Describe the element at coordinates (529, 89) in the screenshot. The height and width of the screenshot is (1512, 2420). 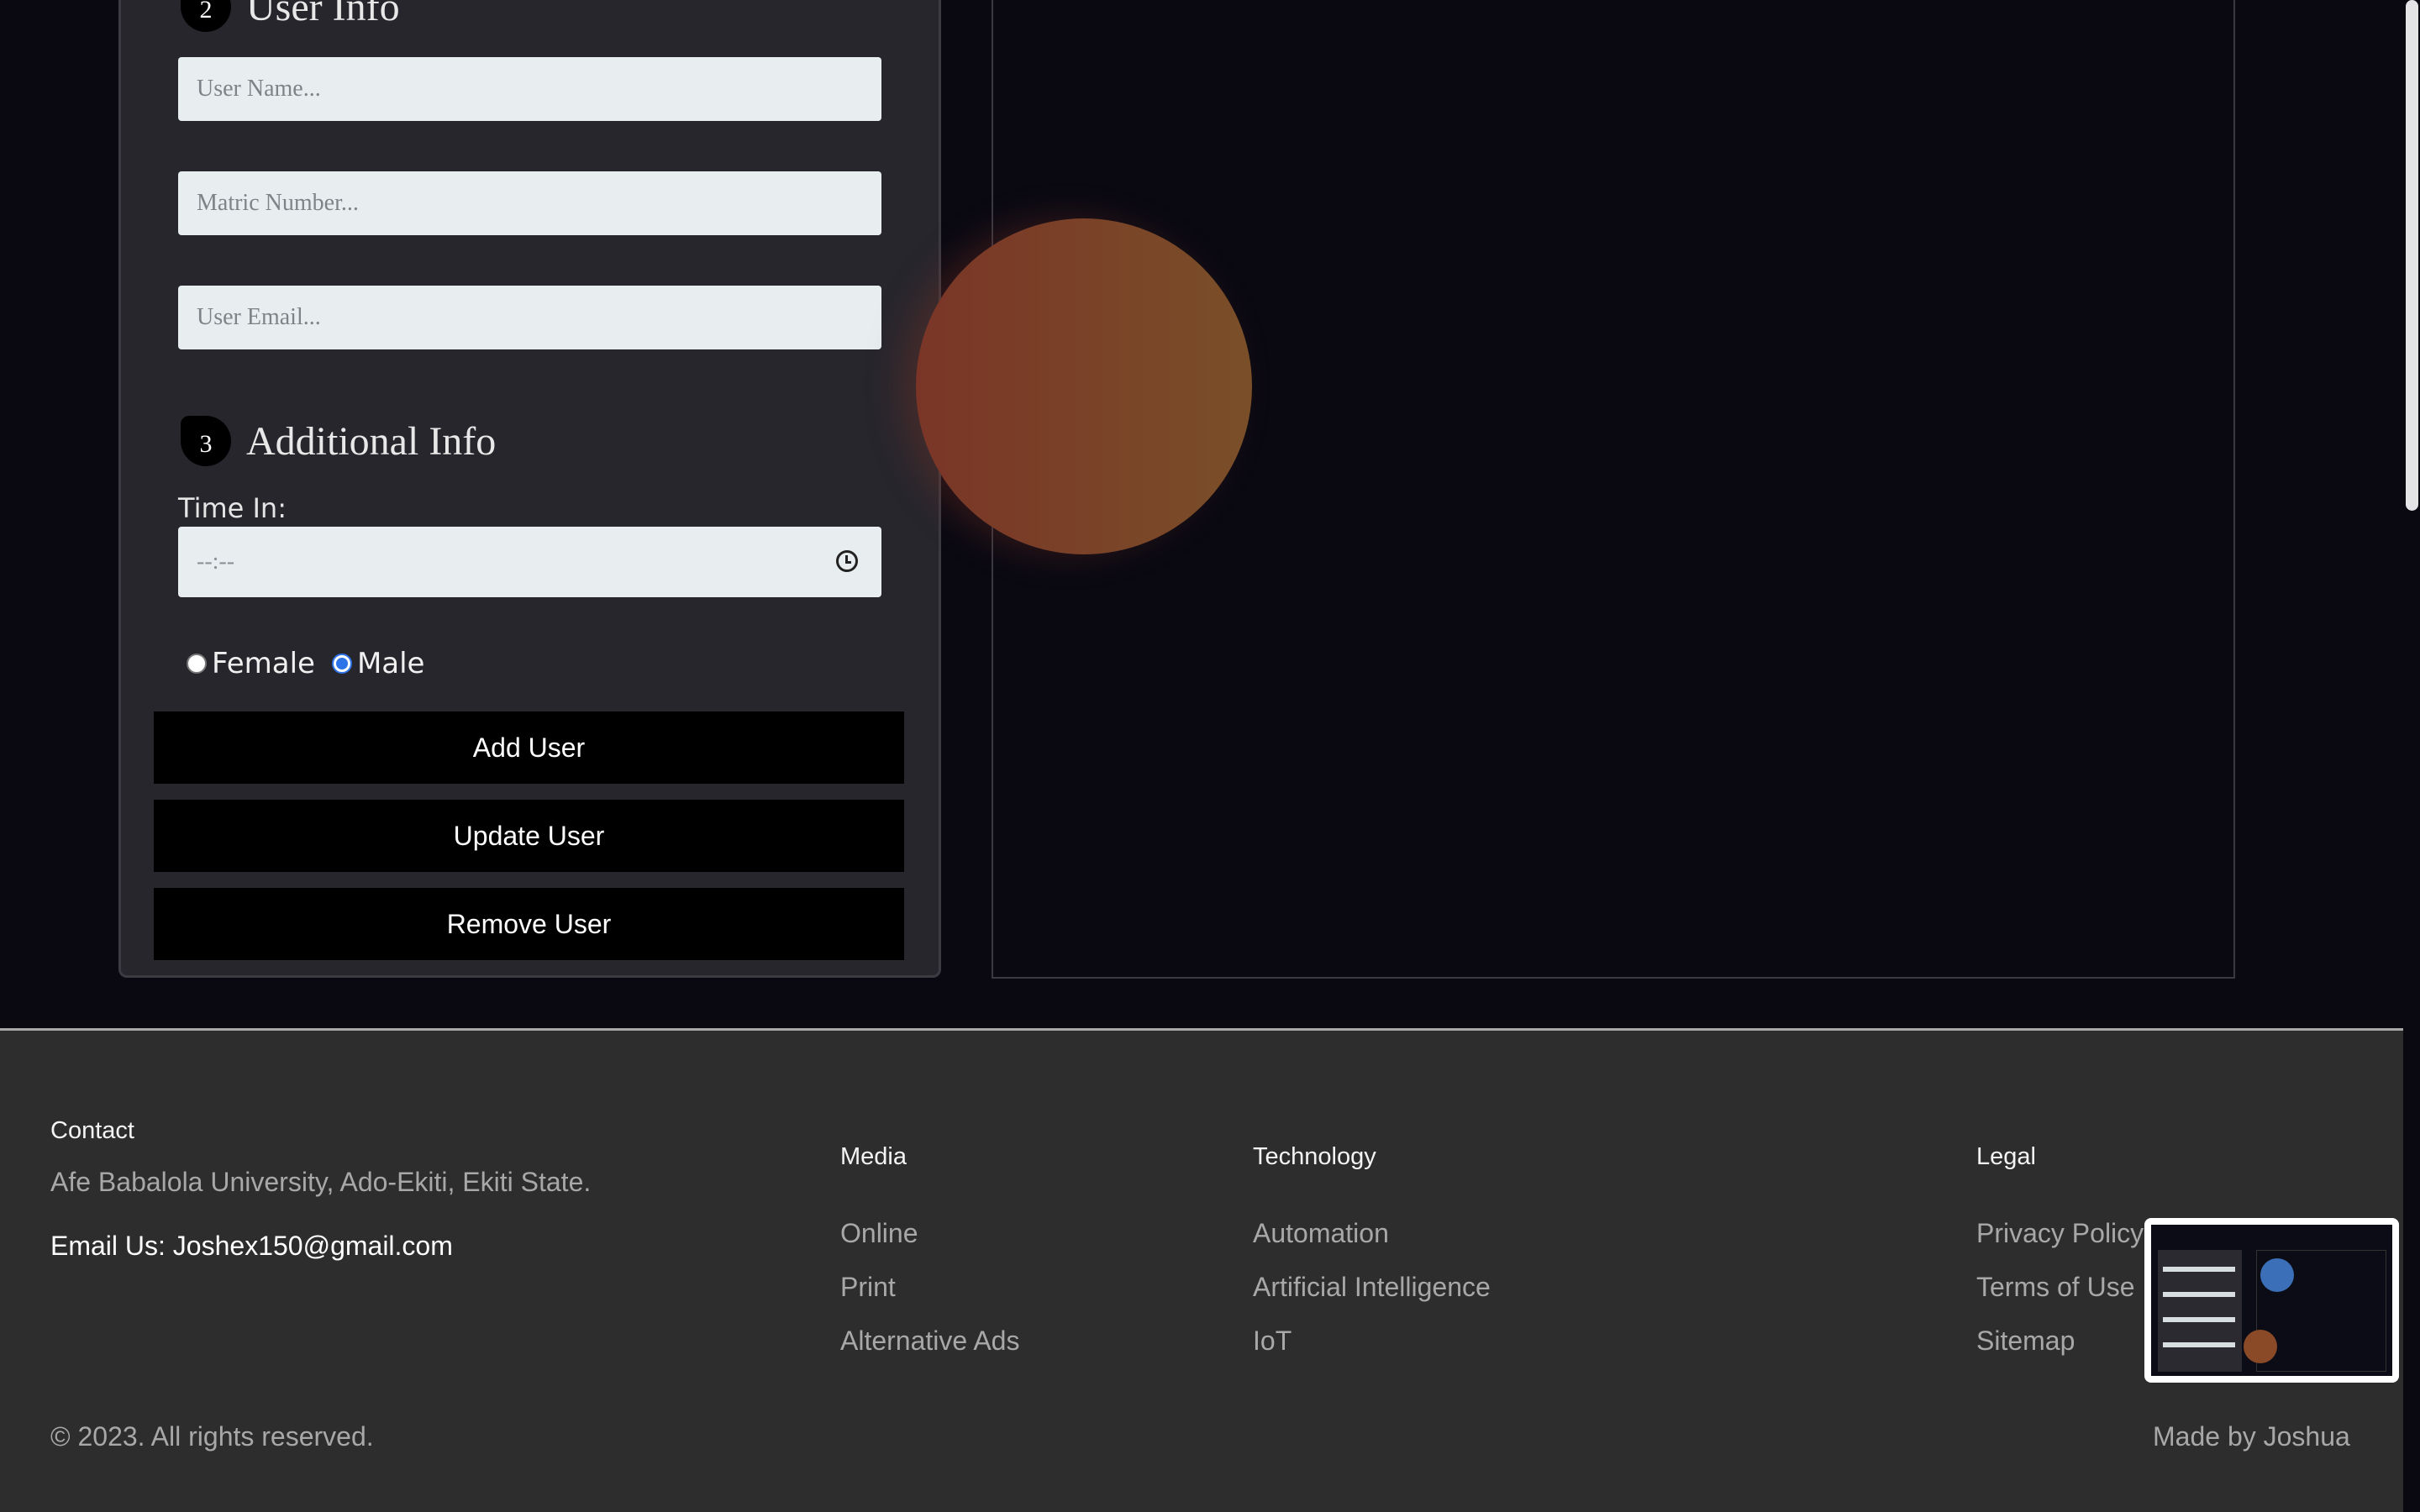
I see `user-name-input` at that location.